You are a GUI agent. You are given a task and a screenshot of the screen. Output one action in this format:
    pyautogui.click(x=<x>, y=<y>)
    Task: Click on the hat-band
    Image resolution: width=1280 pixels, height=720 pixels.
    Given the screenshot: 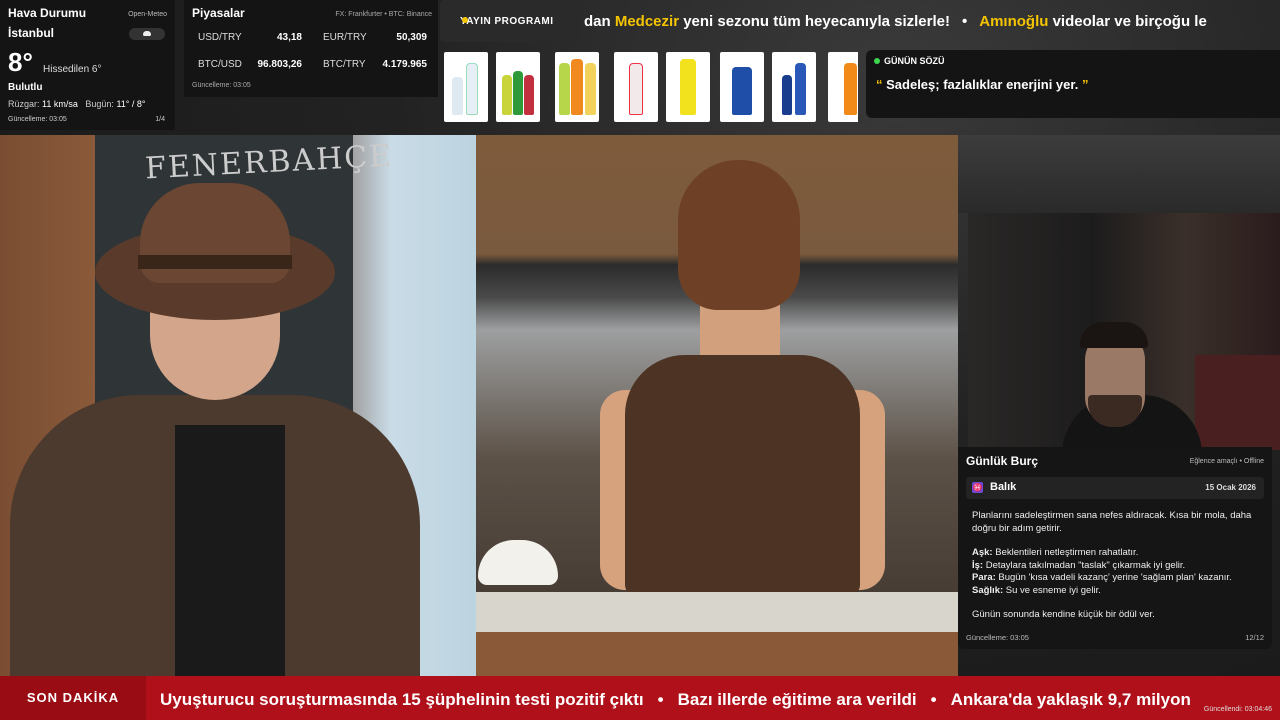 What is the action you would take?
    pyautogui.click(x=215, y=262)
    